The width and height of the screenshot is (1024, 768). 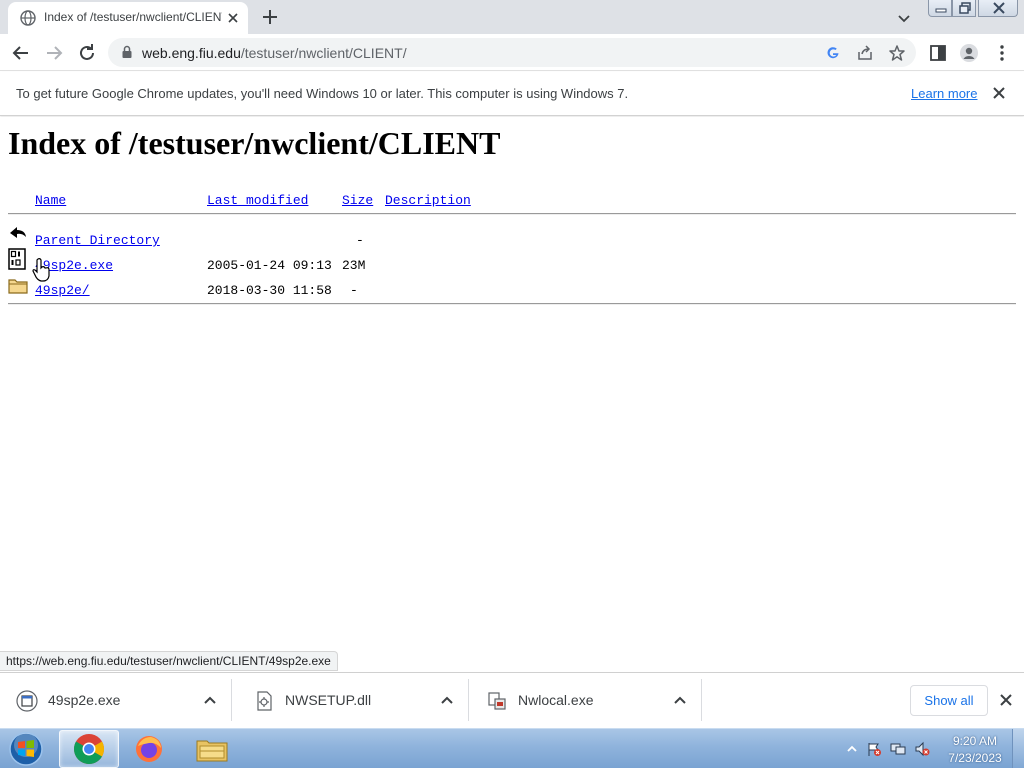 I want to click on binary-file-icon, so click(x=17, y=259).